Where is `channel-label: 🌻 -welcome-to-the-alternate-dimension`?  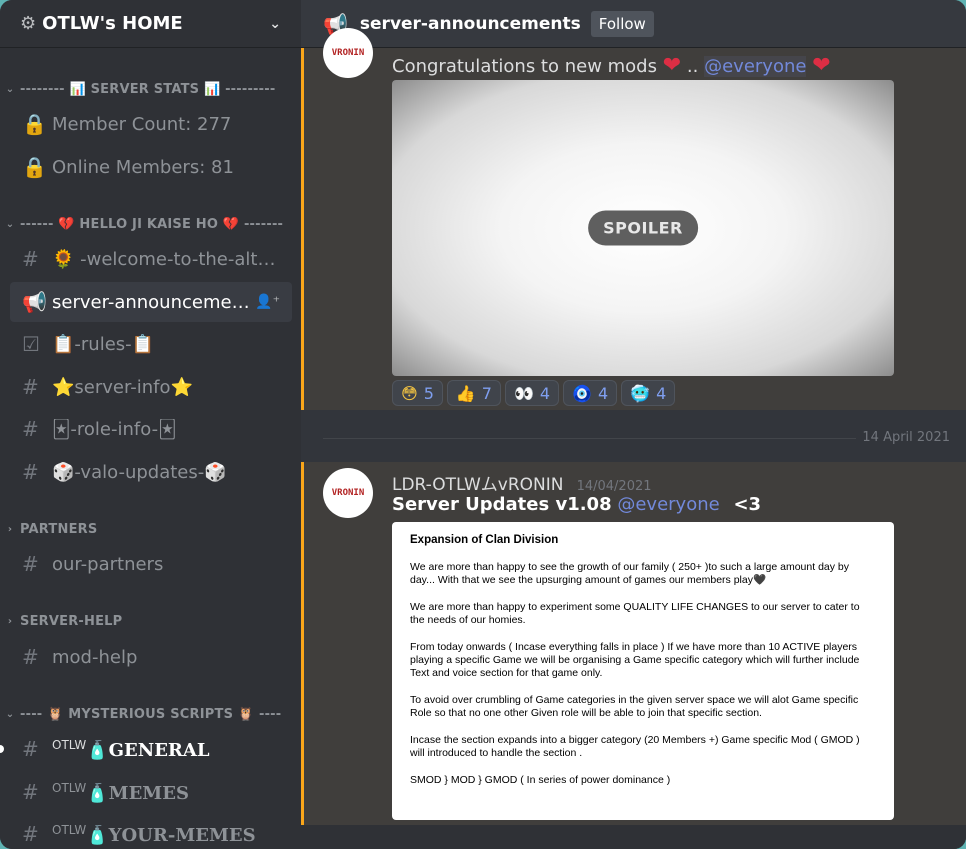
channel-label: 🌻 -welcome-to-the-alternate-dimension is located at coordinates (166, 259).